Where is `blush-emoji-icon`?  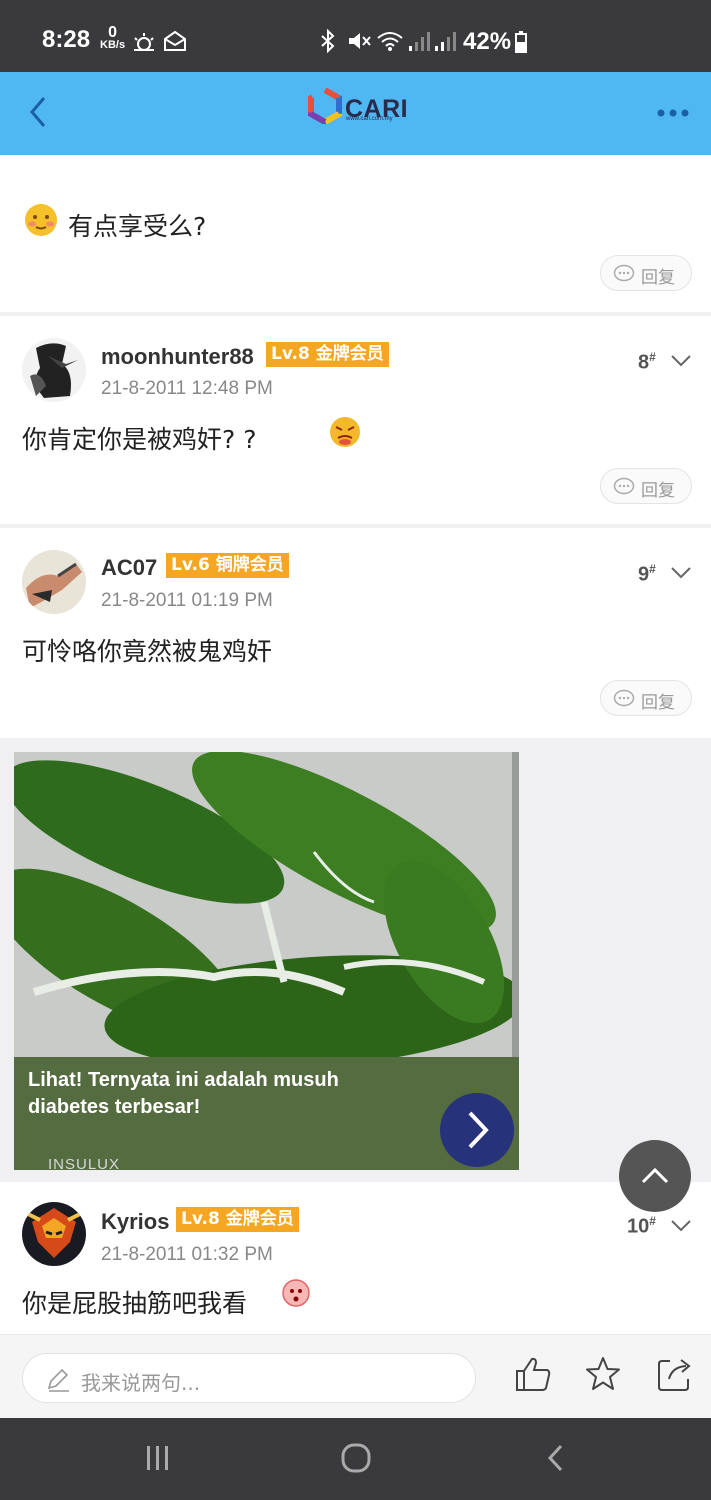
blush-emoji-icon is located at coordinates (296, 1293).